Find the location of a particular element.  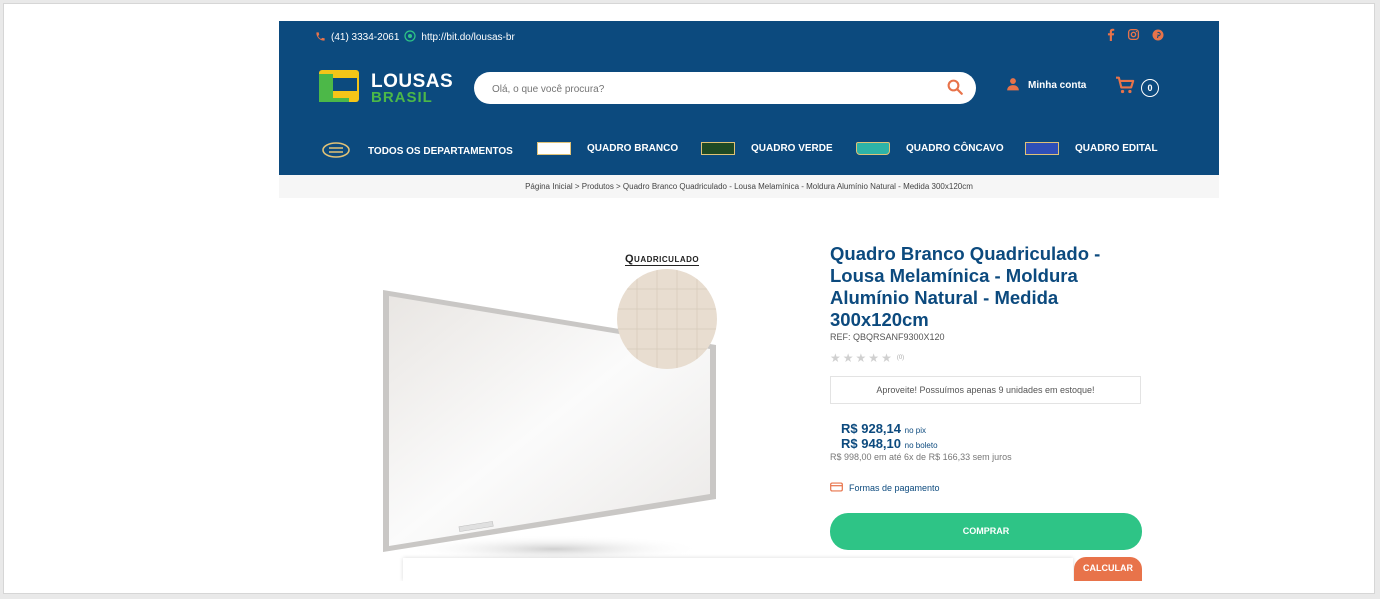

instagram-icon is located at coordinates (1133, 36).